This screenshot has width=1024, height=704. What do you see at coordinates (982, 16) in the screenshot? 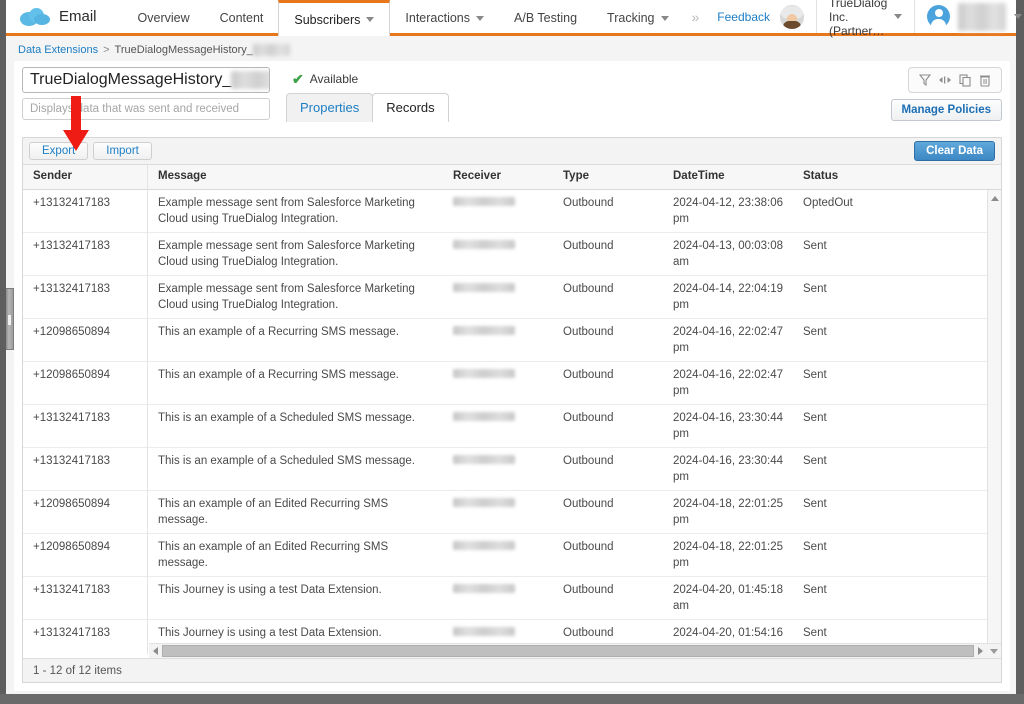
I see `user-name: David Schonert` at bounding box center [982, 16].